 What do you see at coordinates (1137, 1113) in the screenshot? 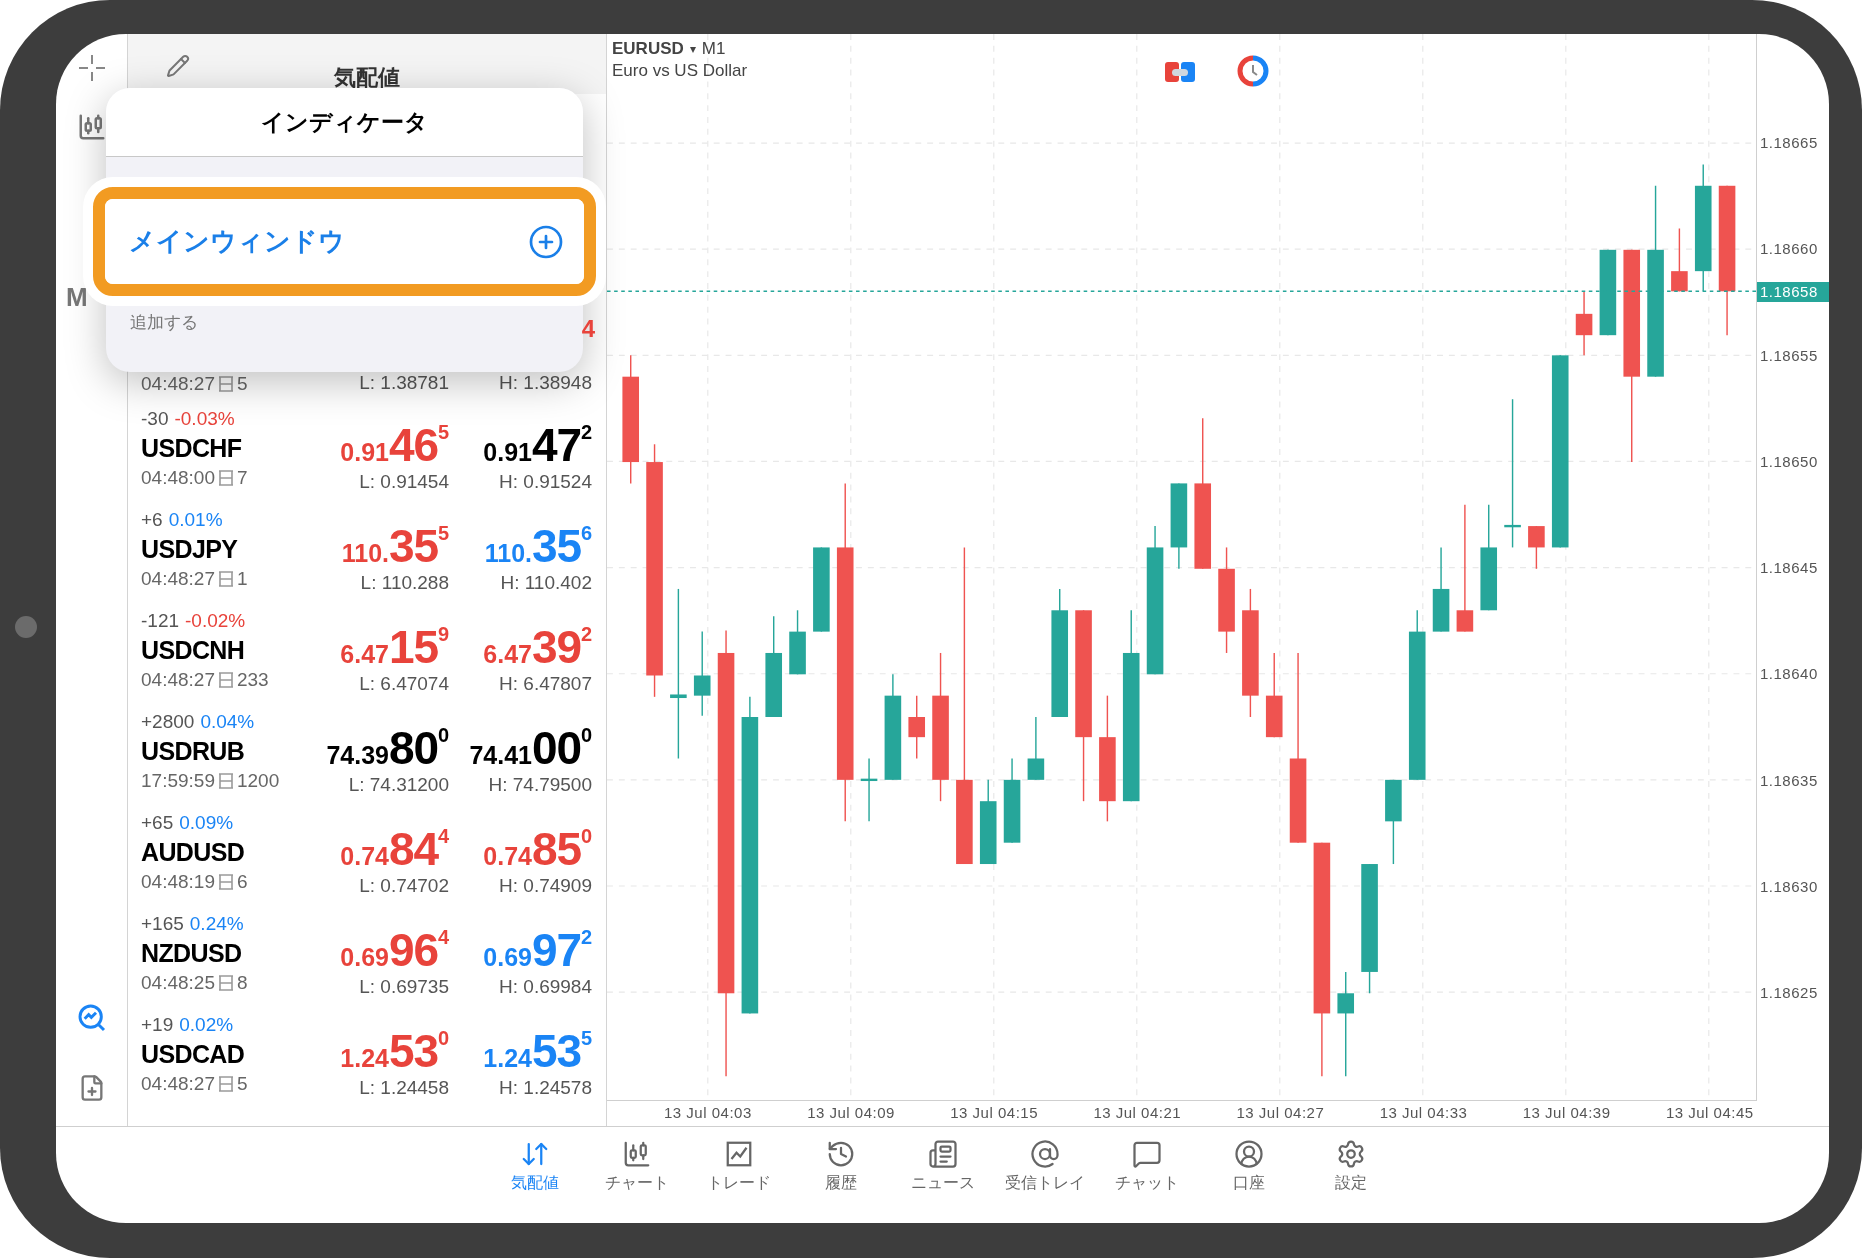
I see `time-axis-label: 13 Jul 04:21` at bounding box center [1137, 1113].